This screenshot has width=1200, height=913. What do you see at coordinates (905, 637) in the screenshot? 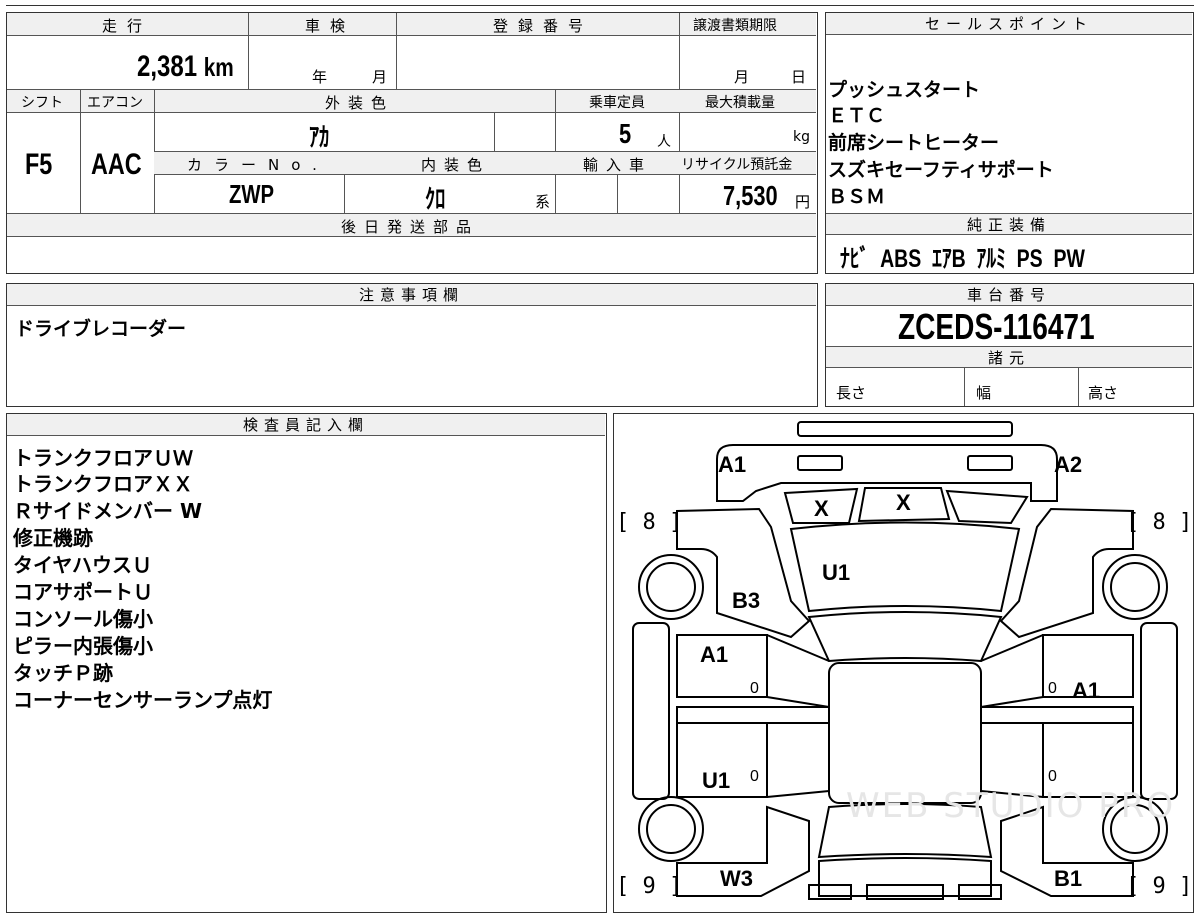
I see `windshield-shape` at bounding box center [905, 637].